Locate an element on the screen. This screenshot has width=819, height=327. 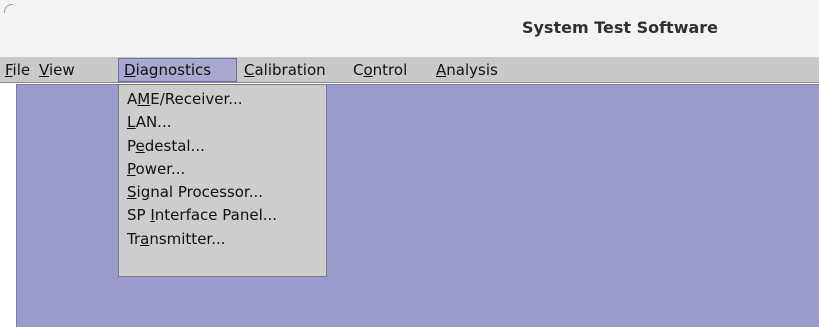
menu-diagnostics-mnemonic: D is located at coordinates (130, 70).